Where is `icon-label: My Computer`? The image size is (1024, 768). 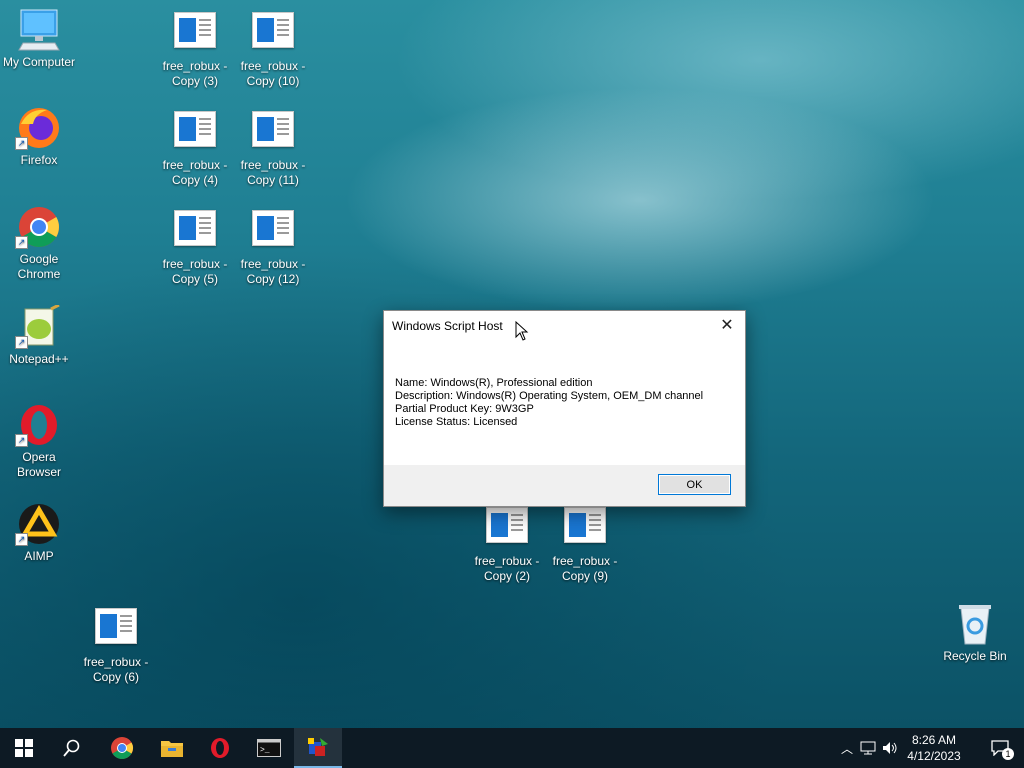
icon-label: My Computer is located at coordinates (39, 62).